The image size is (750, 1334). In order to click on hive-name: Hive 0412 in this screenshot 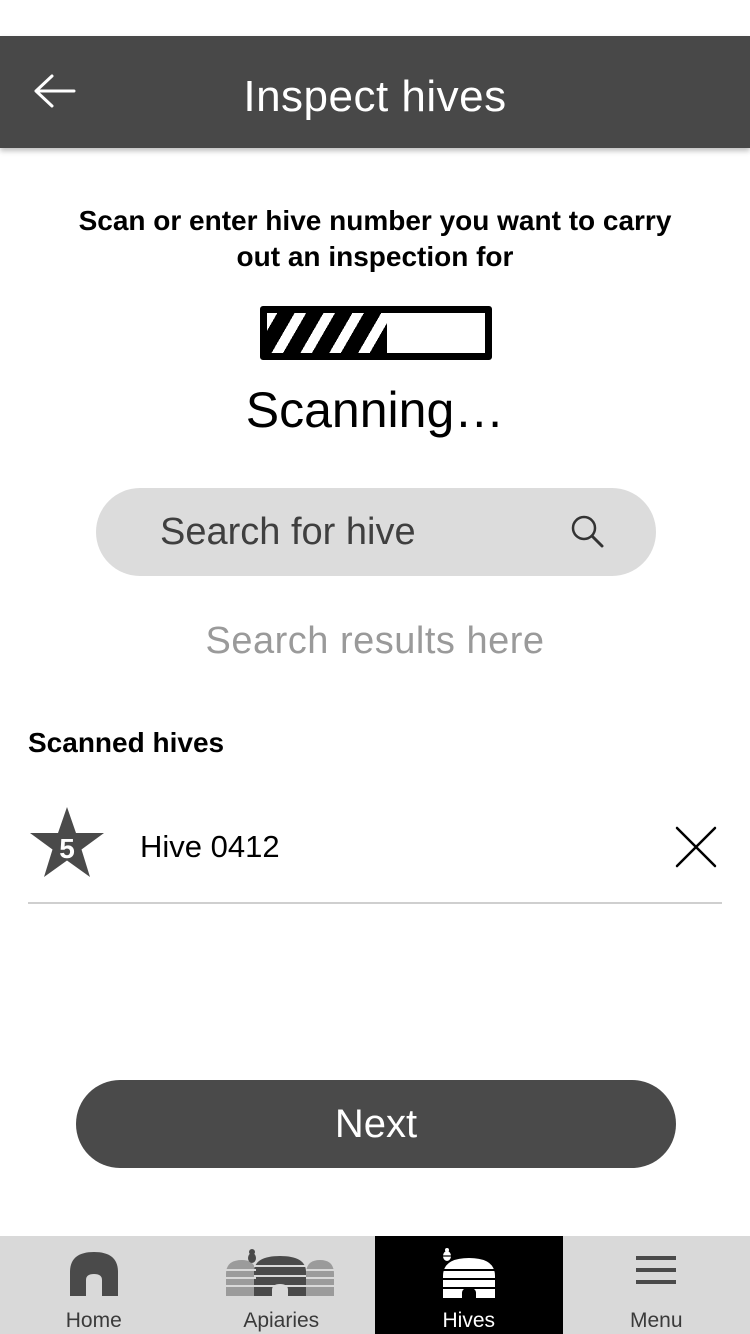, I will do `click(210, 846)`.